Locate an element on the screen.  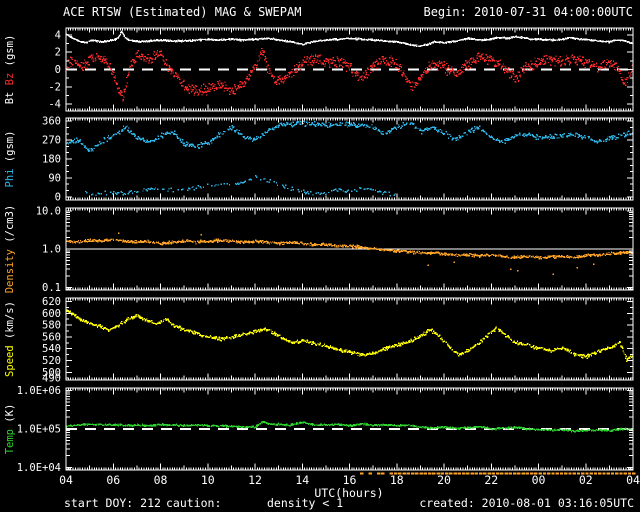
y-tick-label: 520 is located at coordinates (51, 361).